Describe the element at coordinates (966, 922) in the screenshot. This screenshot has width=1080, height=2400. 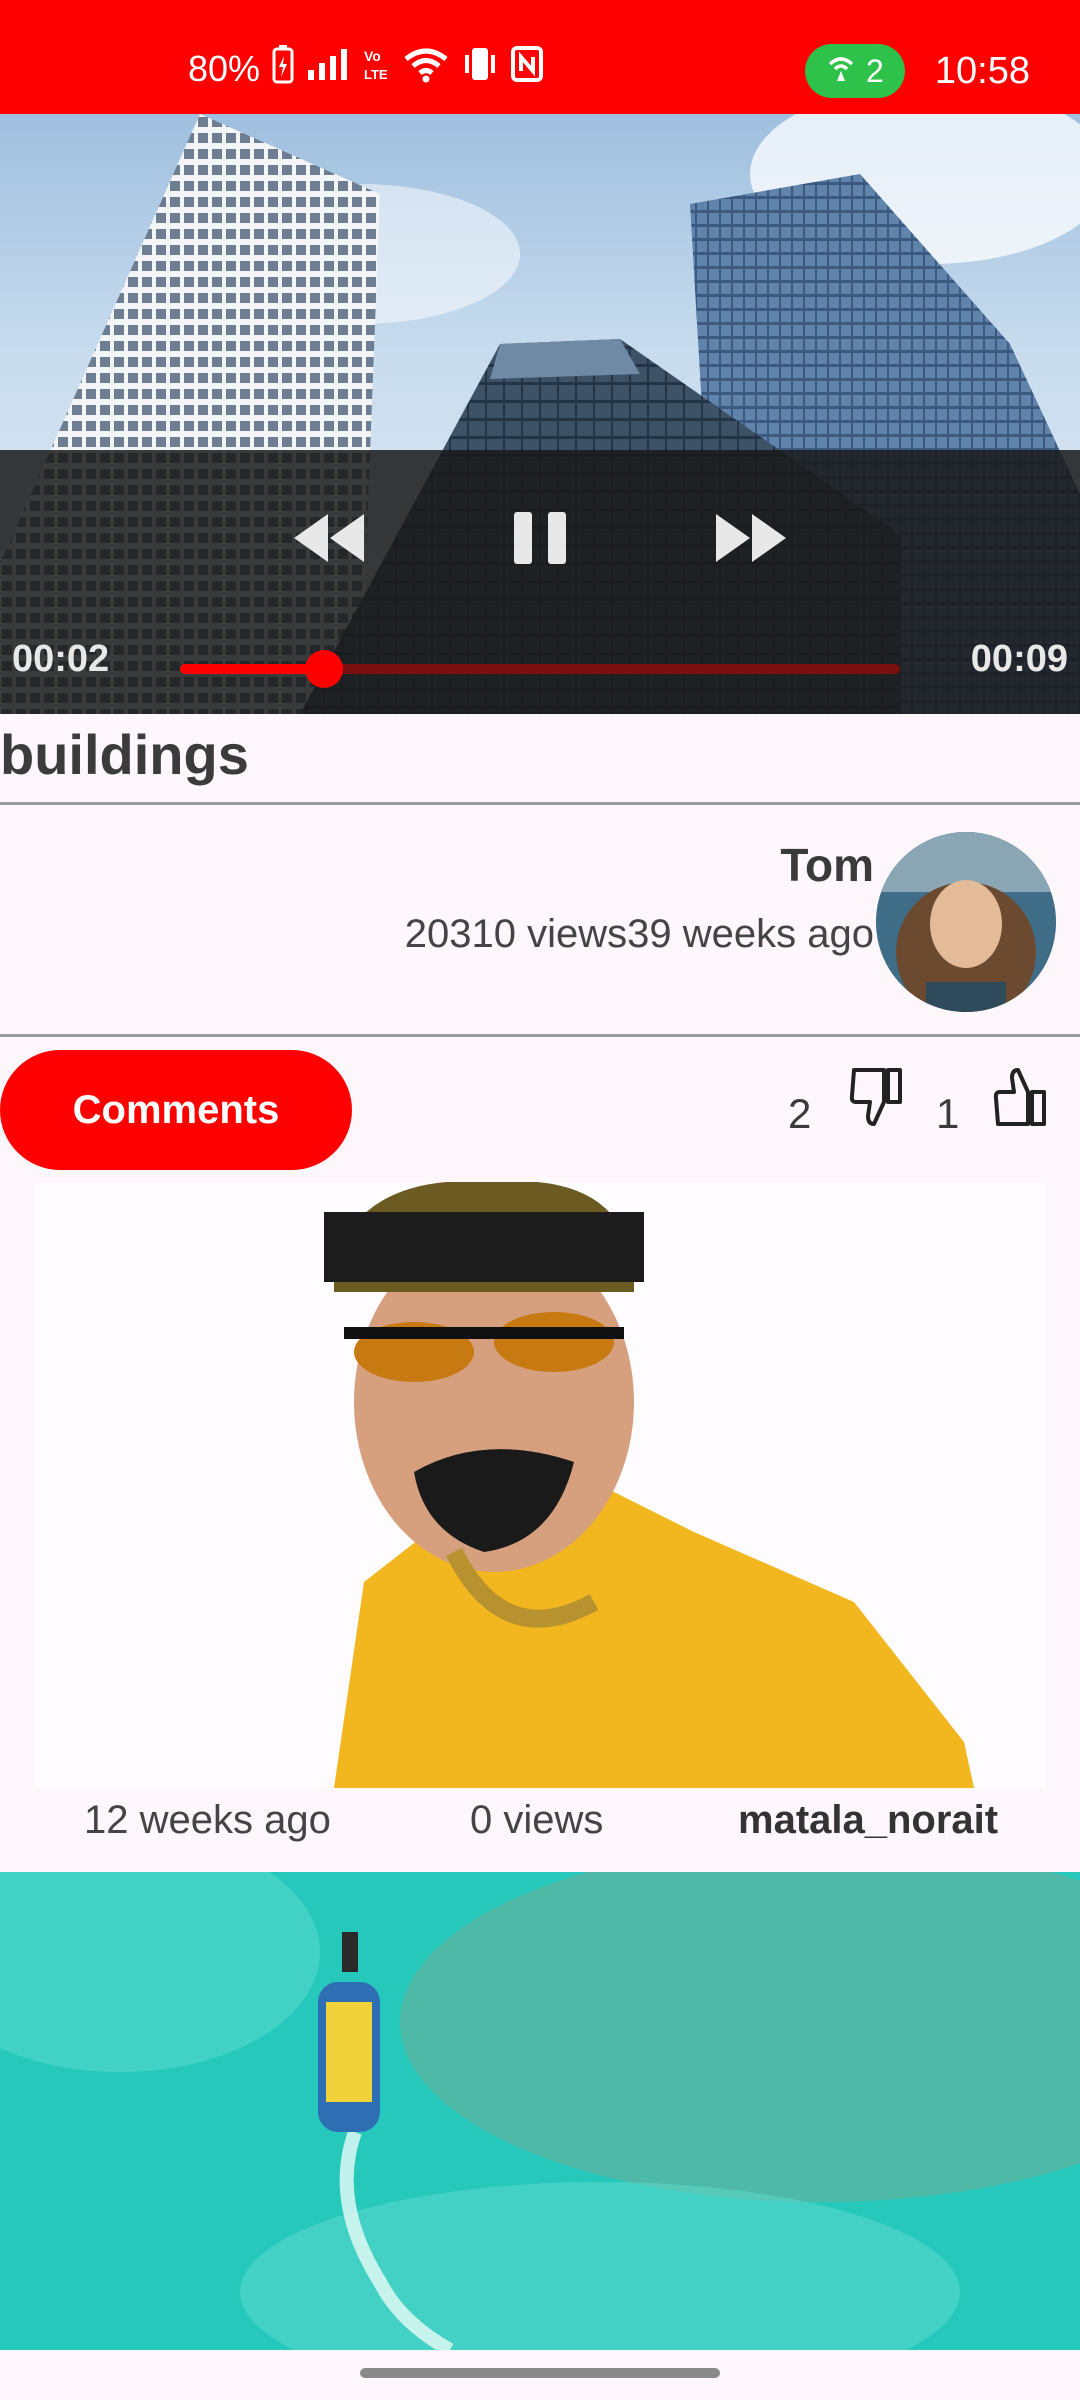
I see `avatar` at that location.